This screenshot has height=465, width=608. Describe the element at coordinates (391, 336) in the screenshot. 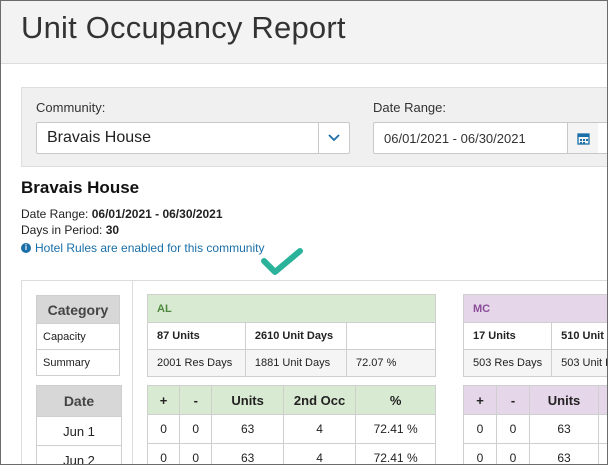

I see `al-capacity-empty` at that location.